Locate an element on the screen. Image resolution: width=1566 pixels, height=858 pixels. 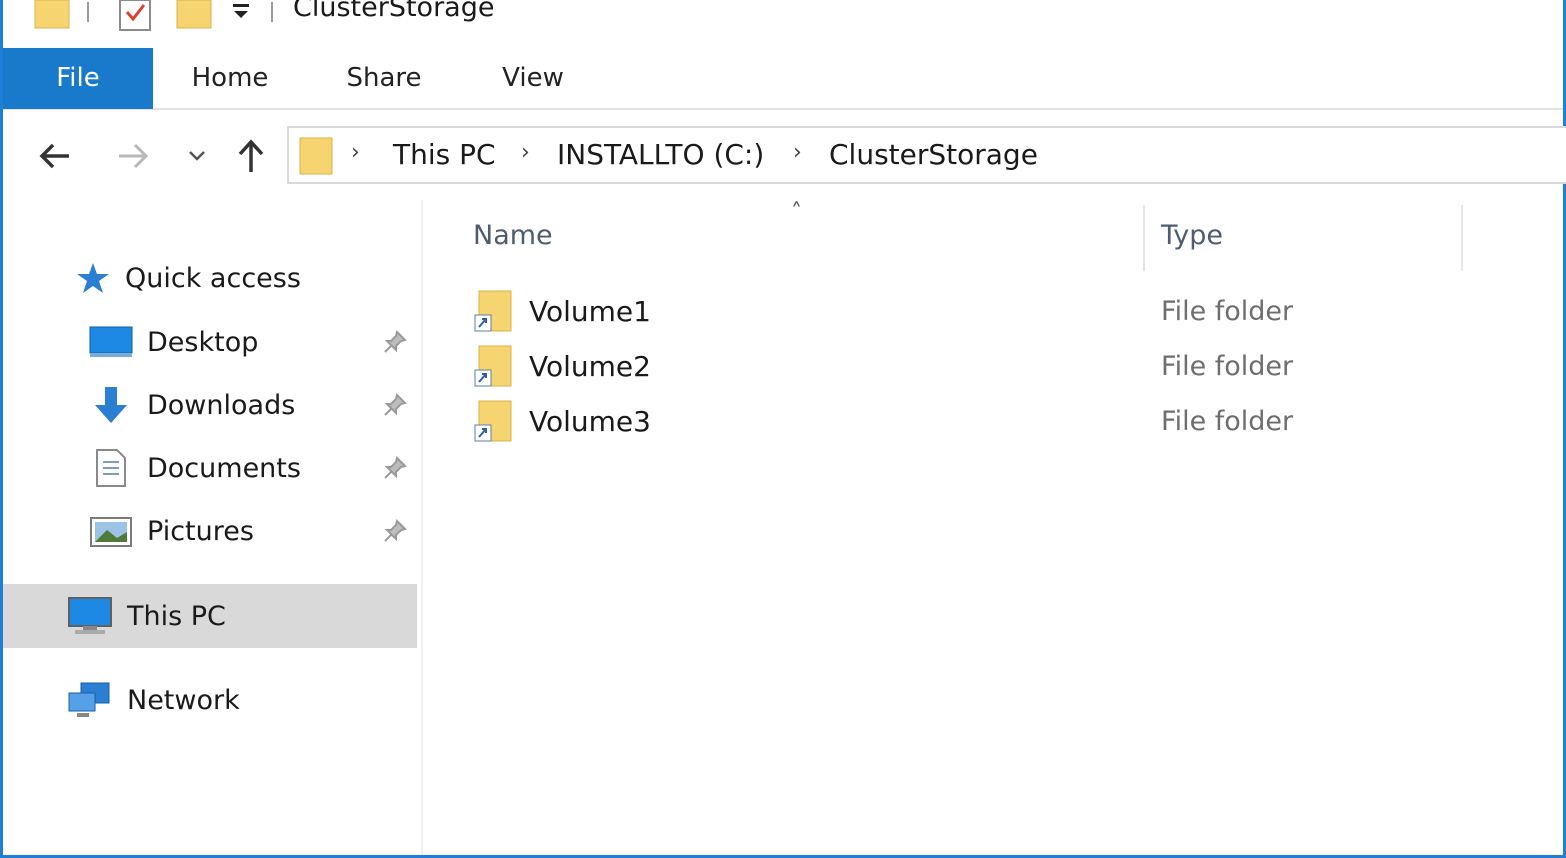
tab-view: View is located at coordinates (533, 78).